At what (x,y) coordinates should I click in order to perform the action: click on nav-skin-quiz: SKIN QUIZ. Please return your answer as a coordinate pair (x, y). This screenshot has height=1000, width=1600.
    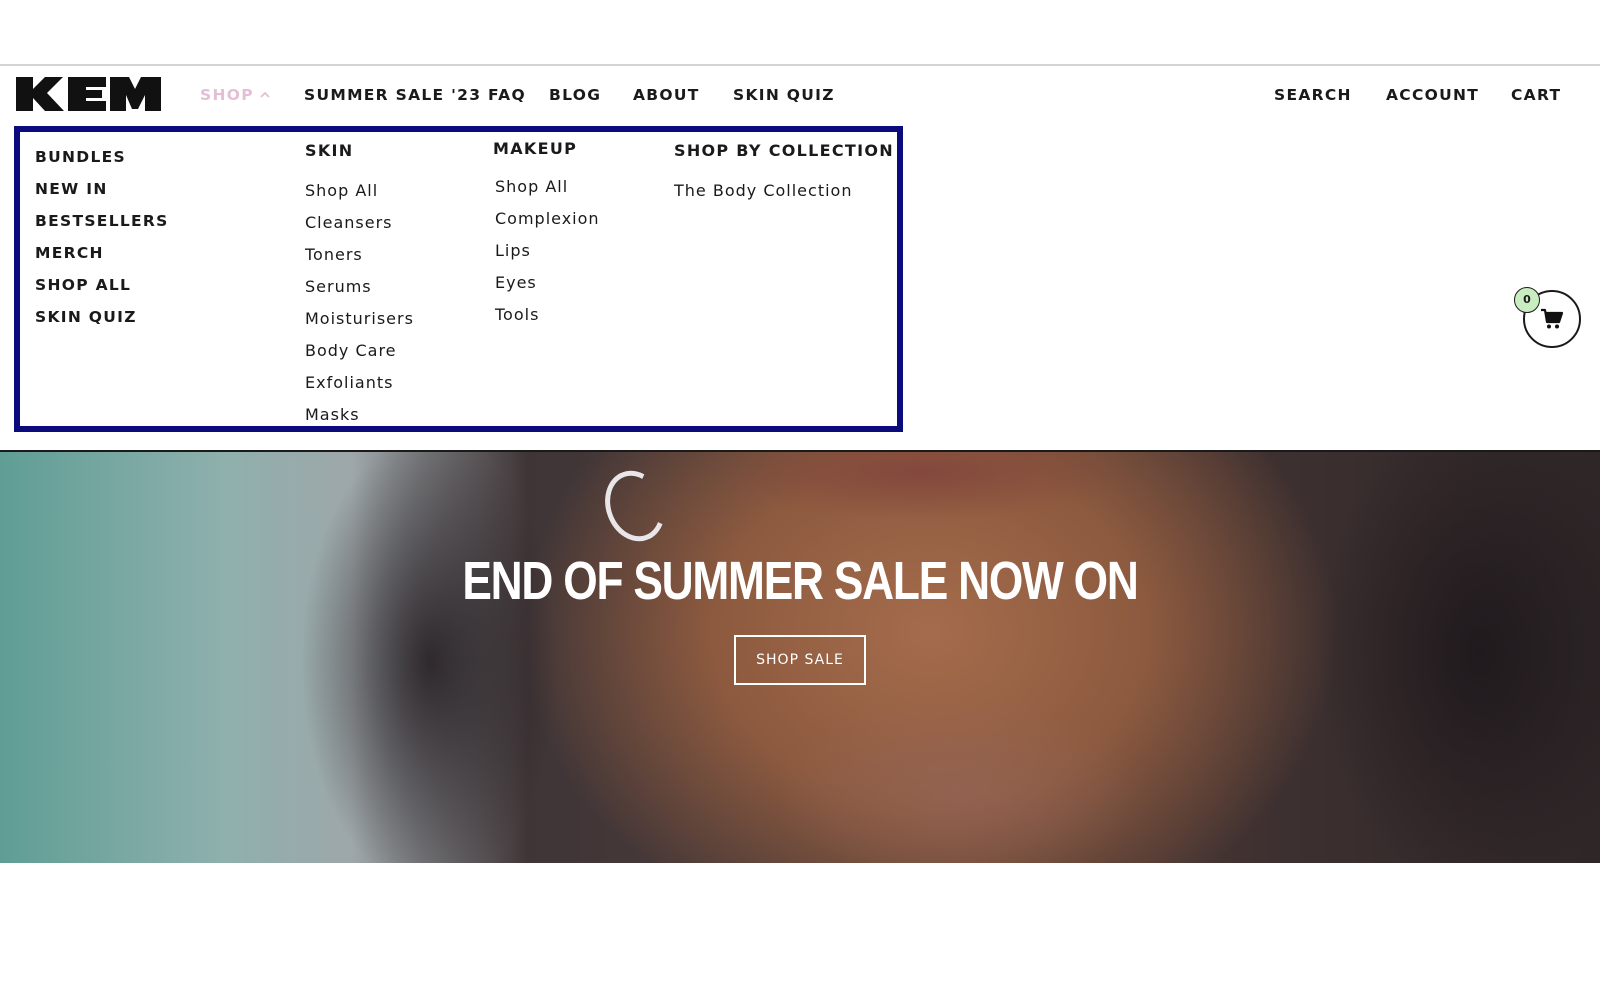
    Looking at the image, I should click on (784, 95).